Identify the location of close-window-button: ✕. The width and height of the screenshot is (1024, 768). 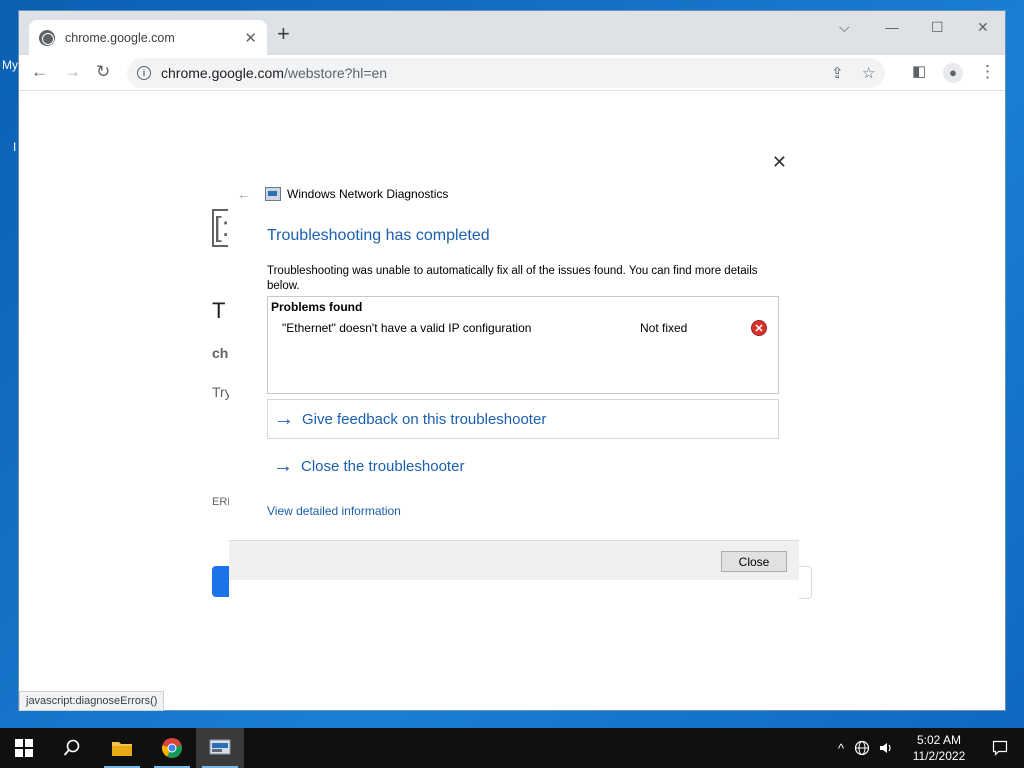
(983, 27).